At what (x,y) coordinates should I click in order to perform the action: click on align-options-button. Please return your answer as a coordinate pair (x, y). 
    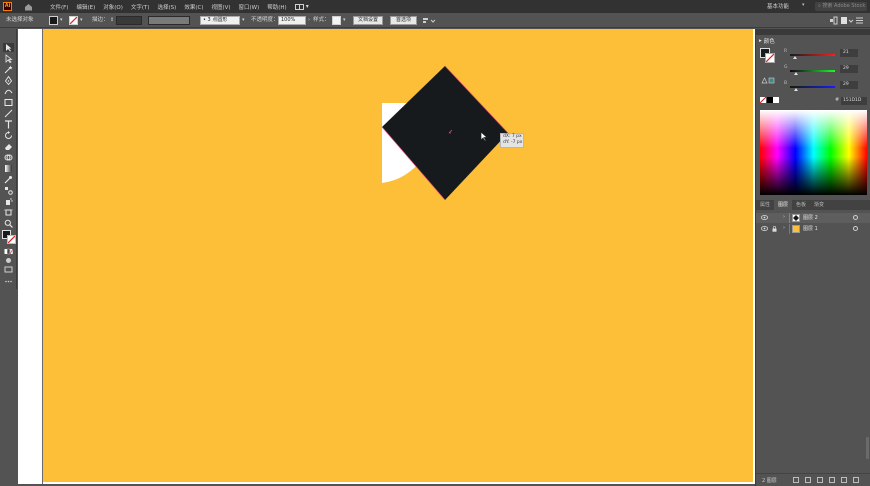
    Looking at the image, I should click on (429, 20).